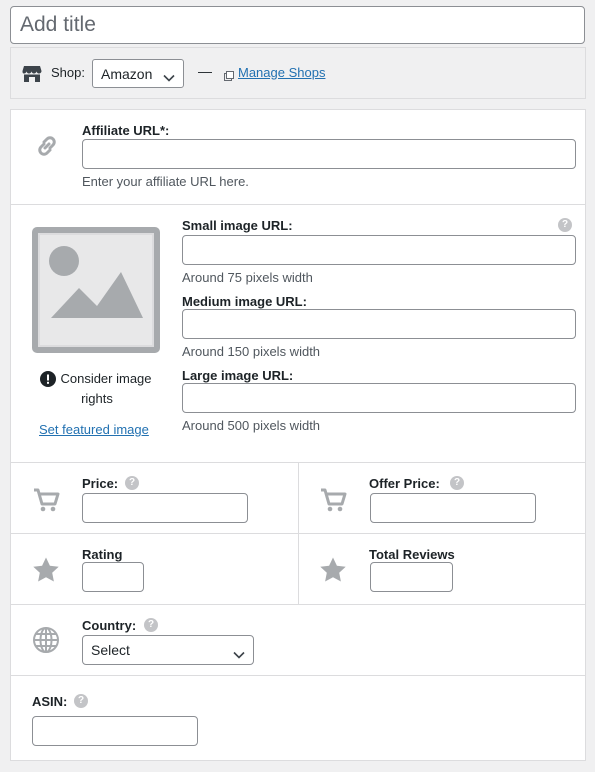 Image resolution: width=595 pixels, height=772 pixels. What do you see at coordinates (110, 650) in the screenshot?
I see `country-select-value: Select` at bounding box center [110, 650].